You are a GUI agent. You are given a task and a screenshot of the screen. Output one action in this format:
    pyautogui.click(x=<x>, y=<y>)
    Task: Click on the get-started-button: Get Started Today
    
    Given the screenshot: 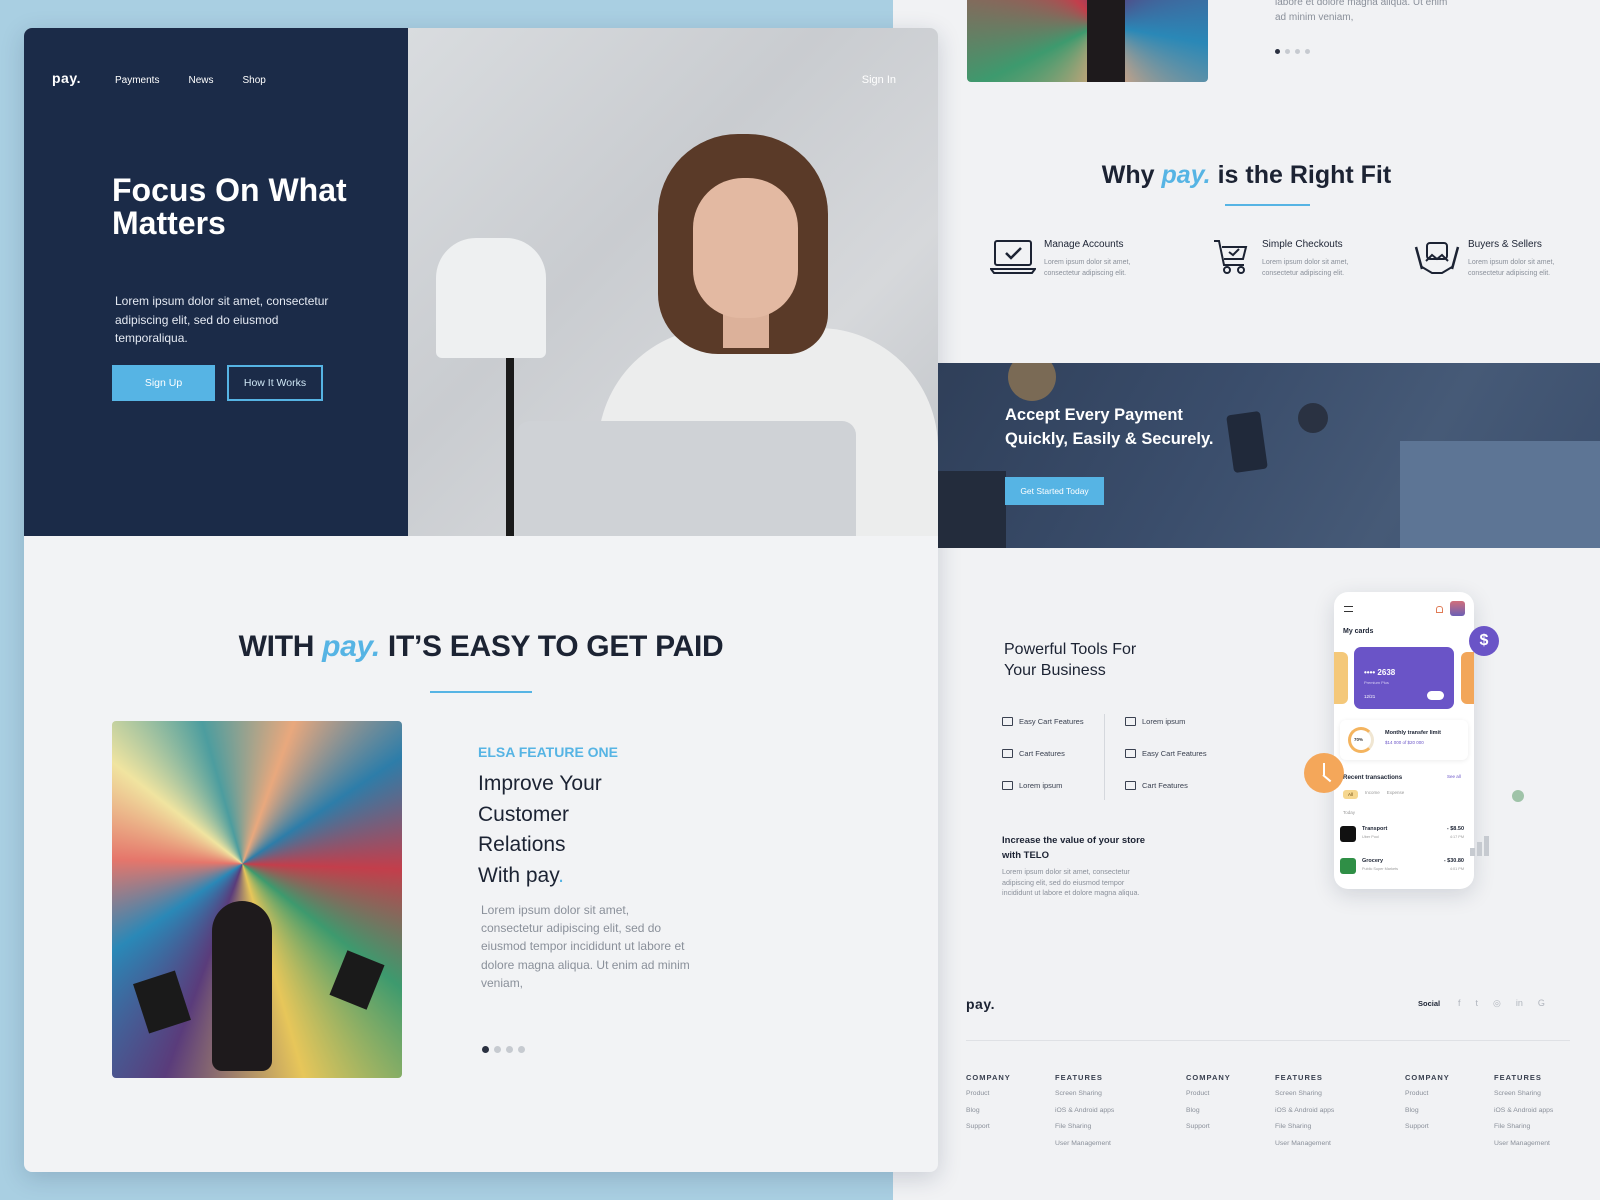 What is the action you would take?
    pyautogui.click(x=1054, y=491)
    